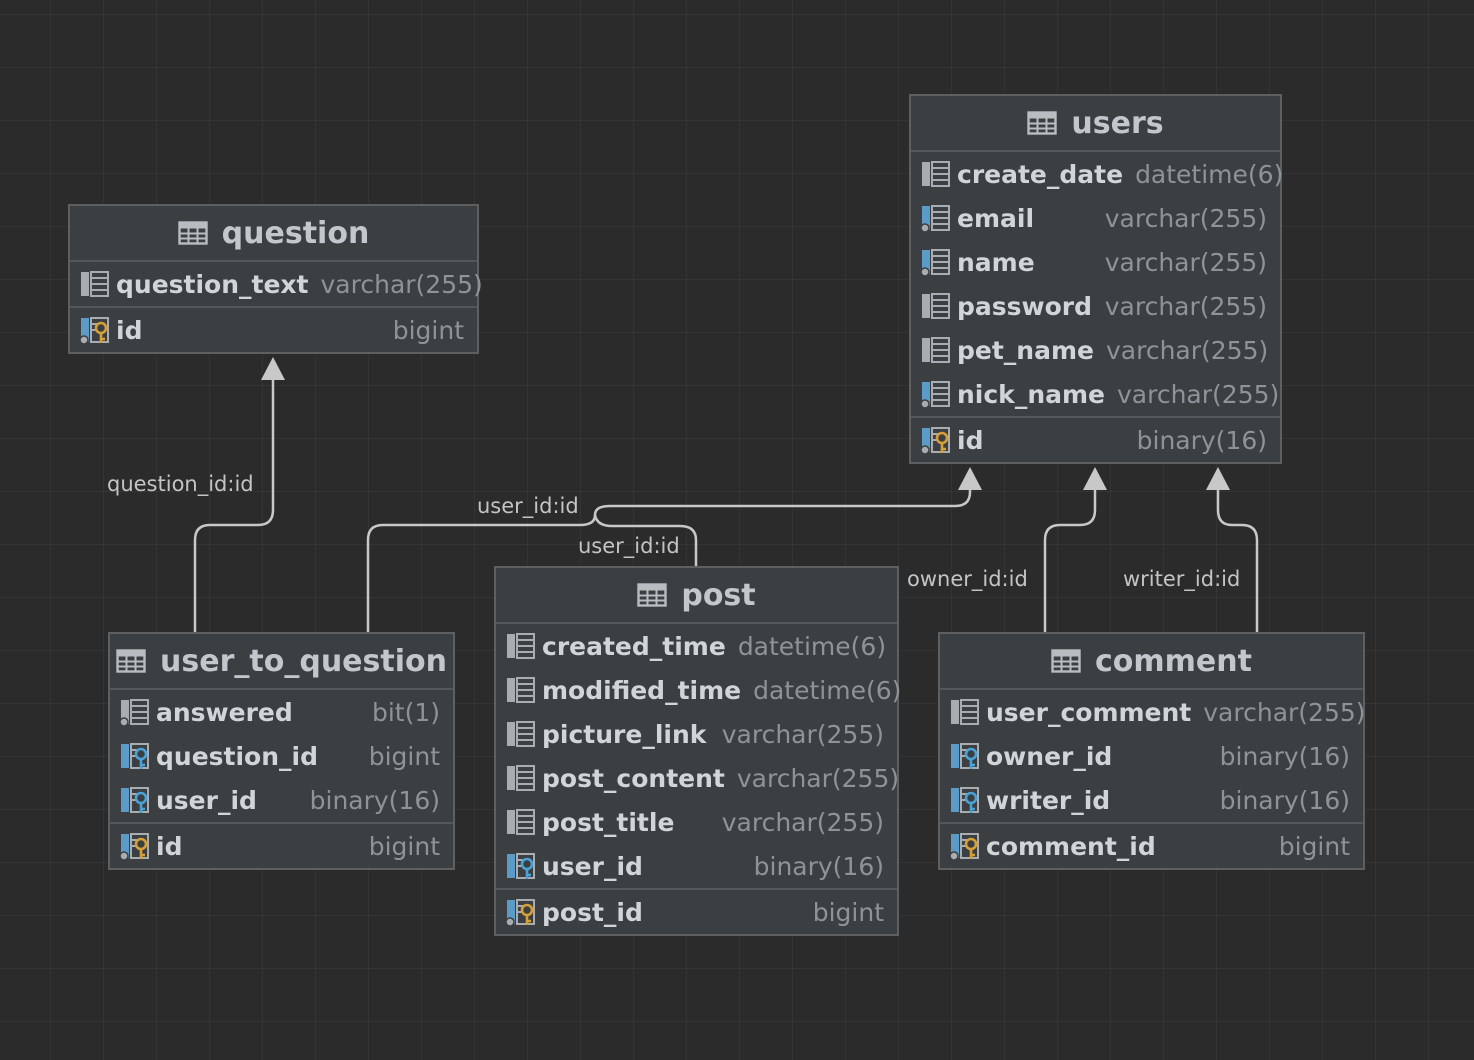  I want to click on arrow-question, so click(273, 368).